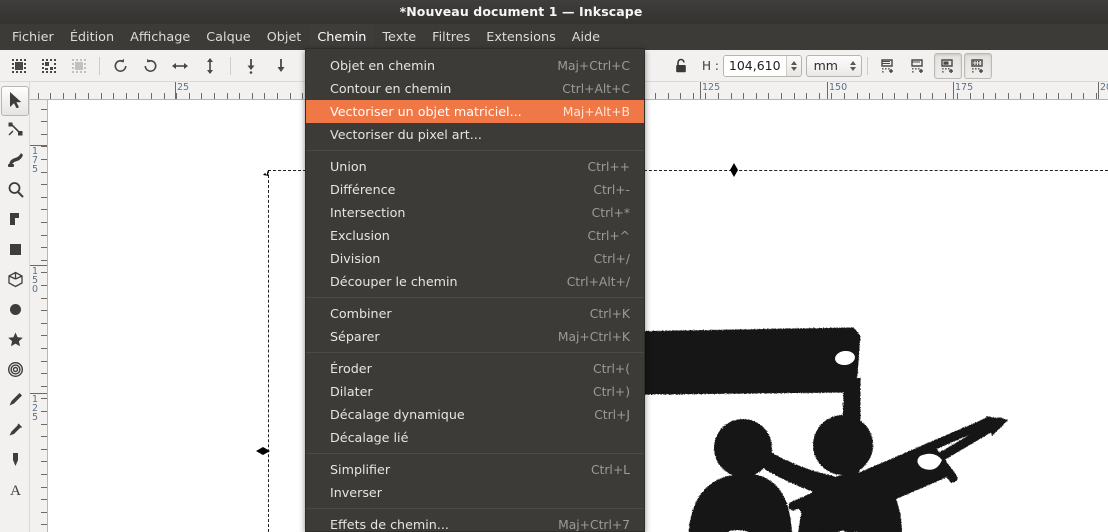 The width and height of the screenshot is (1108, 532). I want to click on menu-affichage: Affichage, so click(160, 37).